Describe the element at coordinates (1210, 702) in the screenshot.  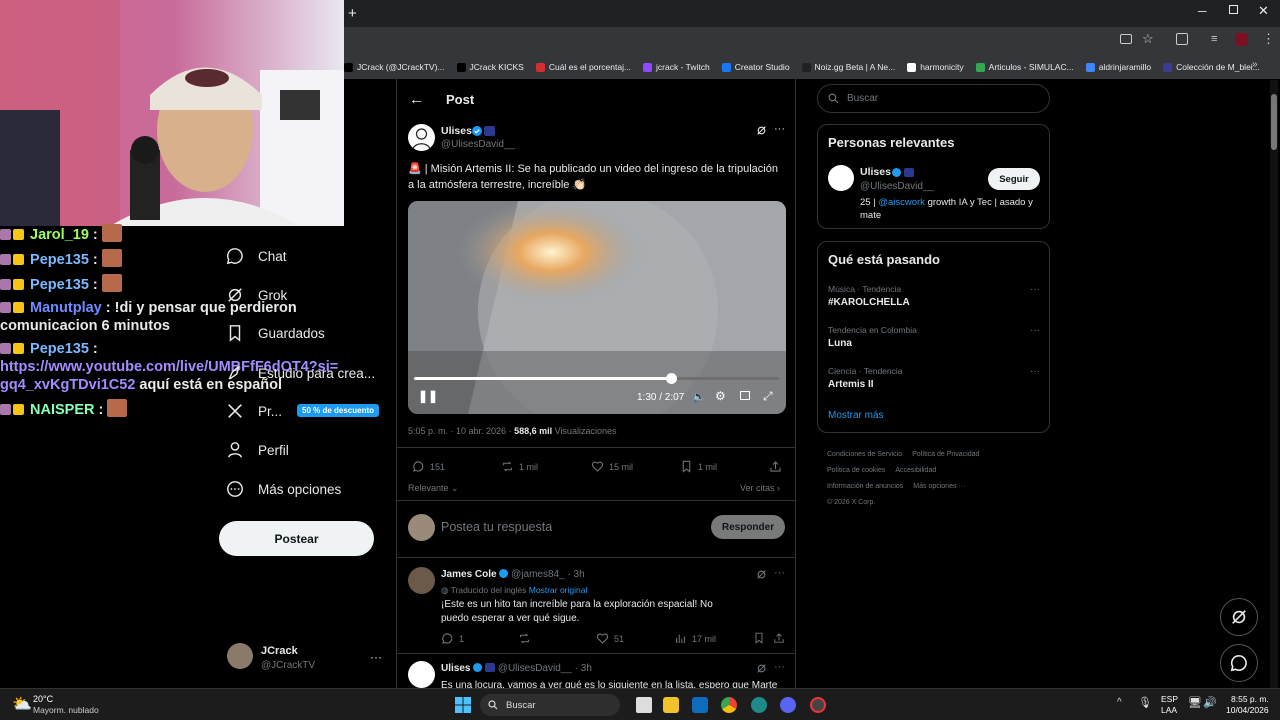
I see `volume-icon: 🔊` at that location.